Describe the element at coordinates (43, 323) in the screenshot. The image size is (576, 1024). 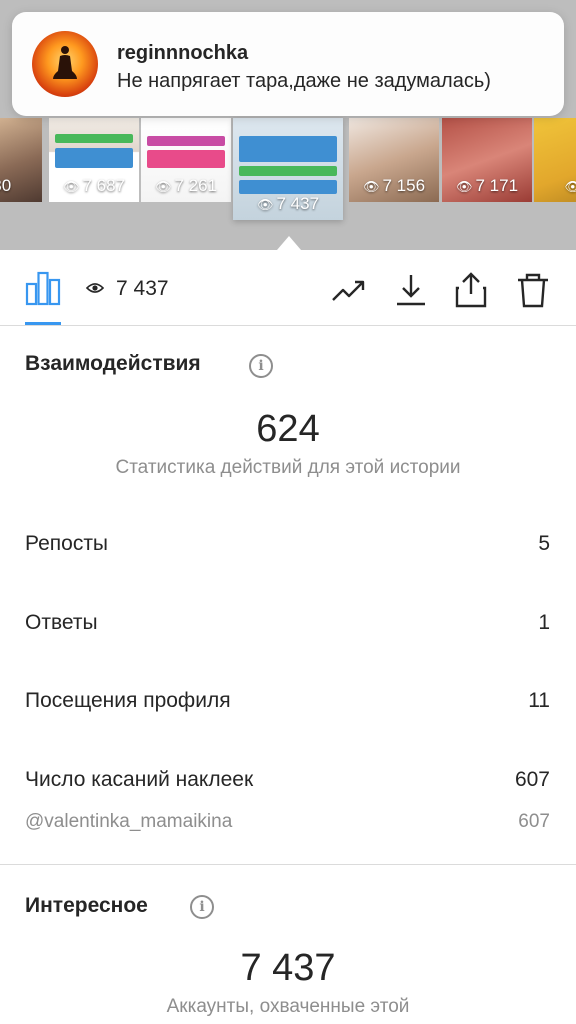
I see `active-tab-indicator` at that location.